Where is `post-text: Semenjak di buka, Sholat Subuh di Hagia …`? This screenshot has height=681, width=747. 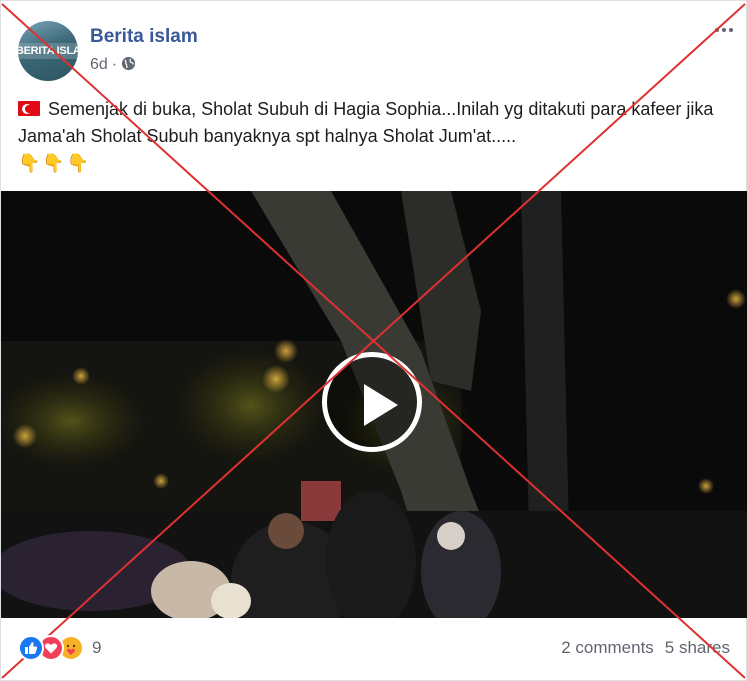 post-text: Semenjak di buka, Sholat Subuh di Hagia … is located at coordinates (375, 136).